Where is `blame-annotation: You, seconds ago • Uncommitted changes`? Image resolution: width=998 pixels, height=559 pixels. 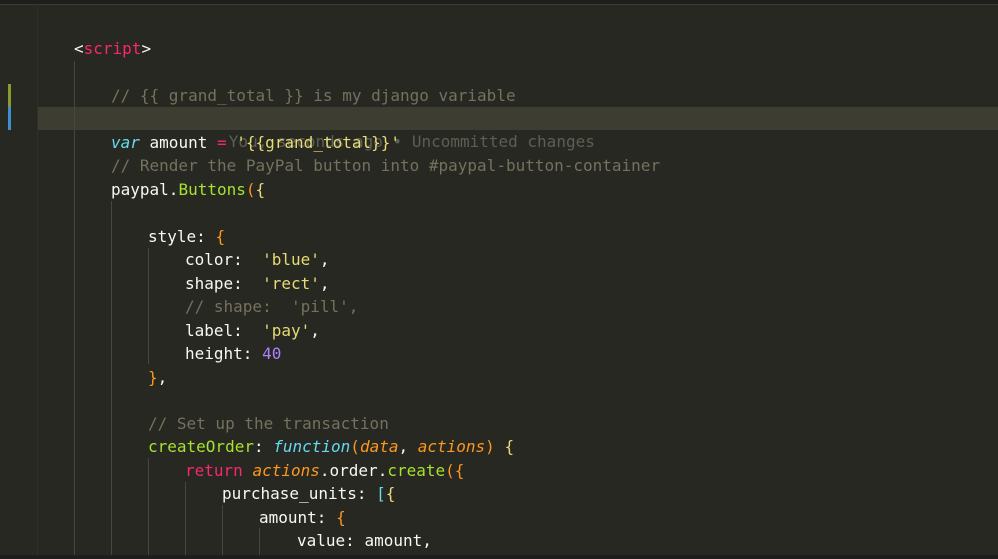 blame-annotation: You, seconds ago • Uncommitted changes is located at coordinates (383, 129).